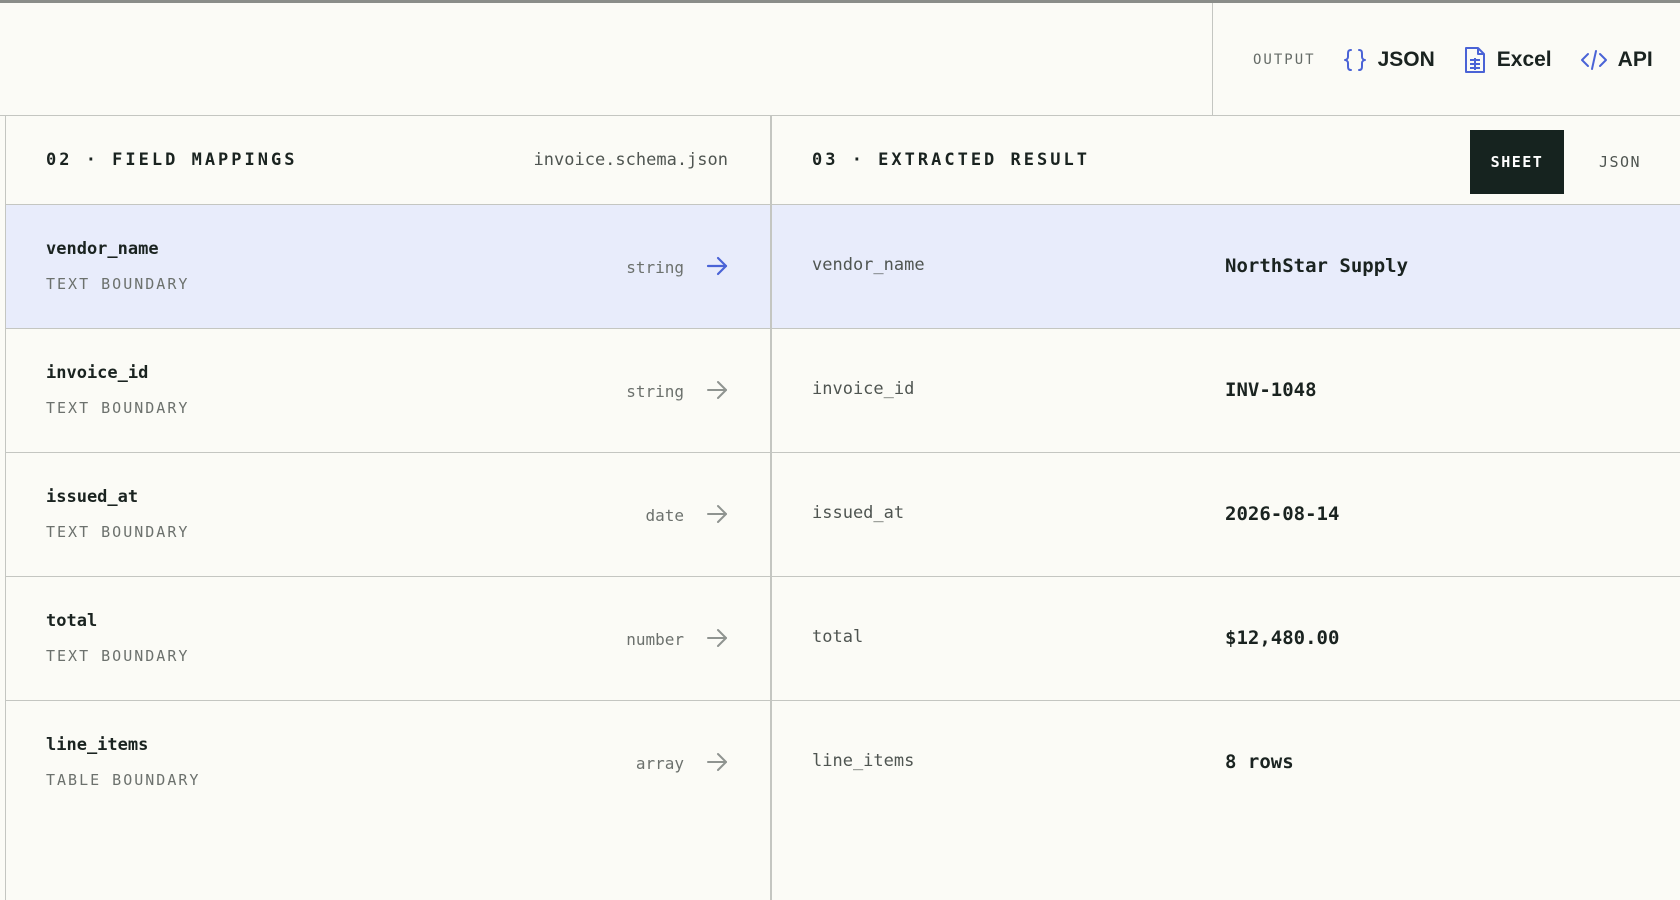  What do you see at coordinates (863, 389) in the screenshot?
I see `result-key: invoice_id` at bounding box center [863, 389].